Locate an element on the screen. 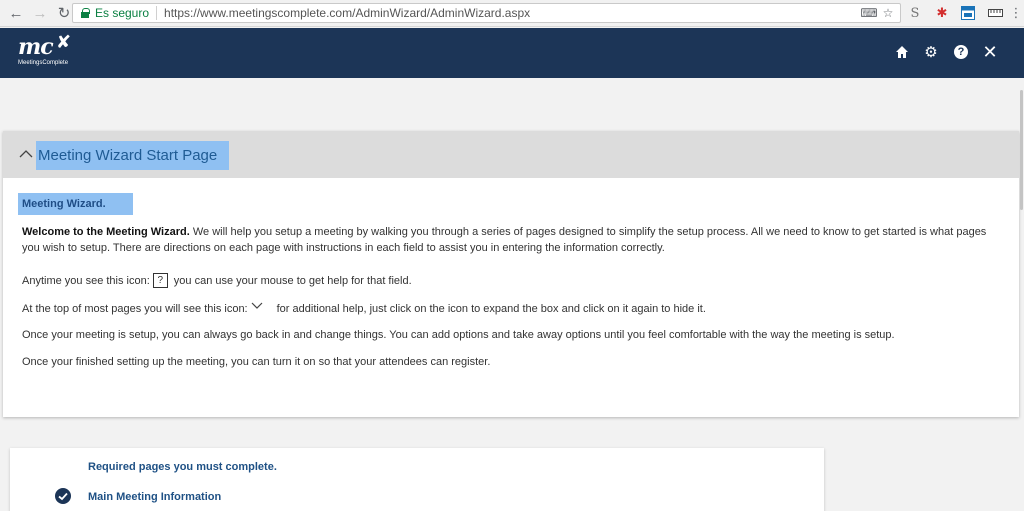 The width and height of the screenshot is (1024, 511). chrome-menu-icon: ⋮ is located at coordinates (1016, 13).